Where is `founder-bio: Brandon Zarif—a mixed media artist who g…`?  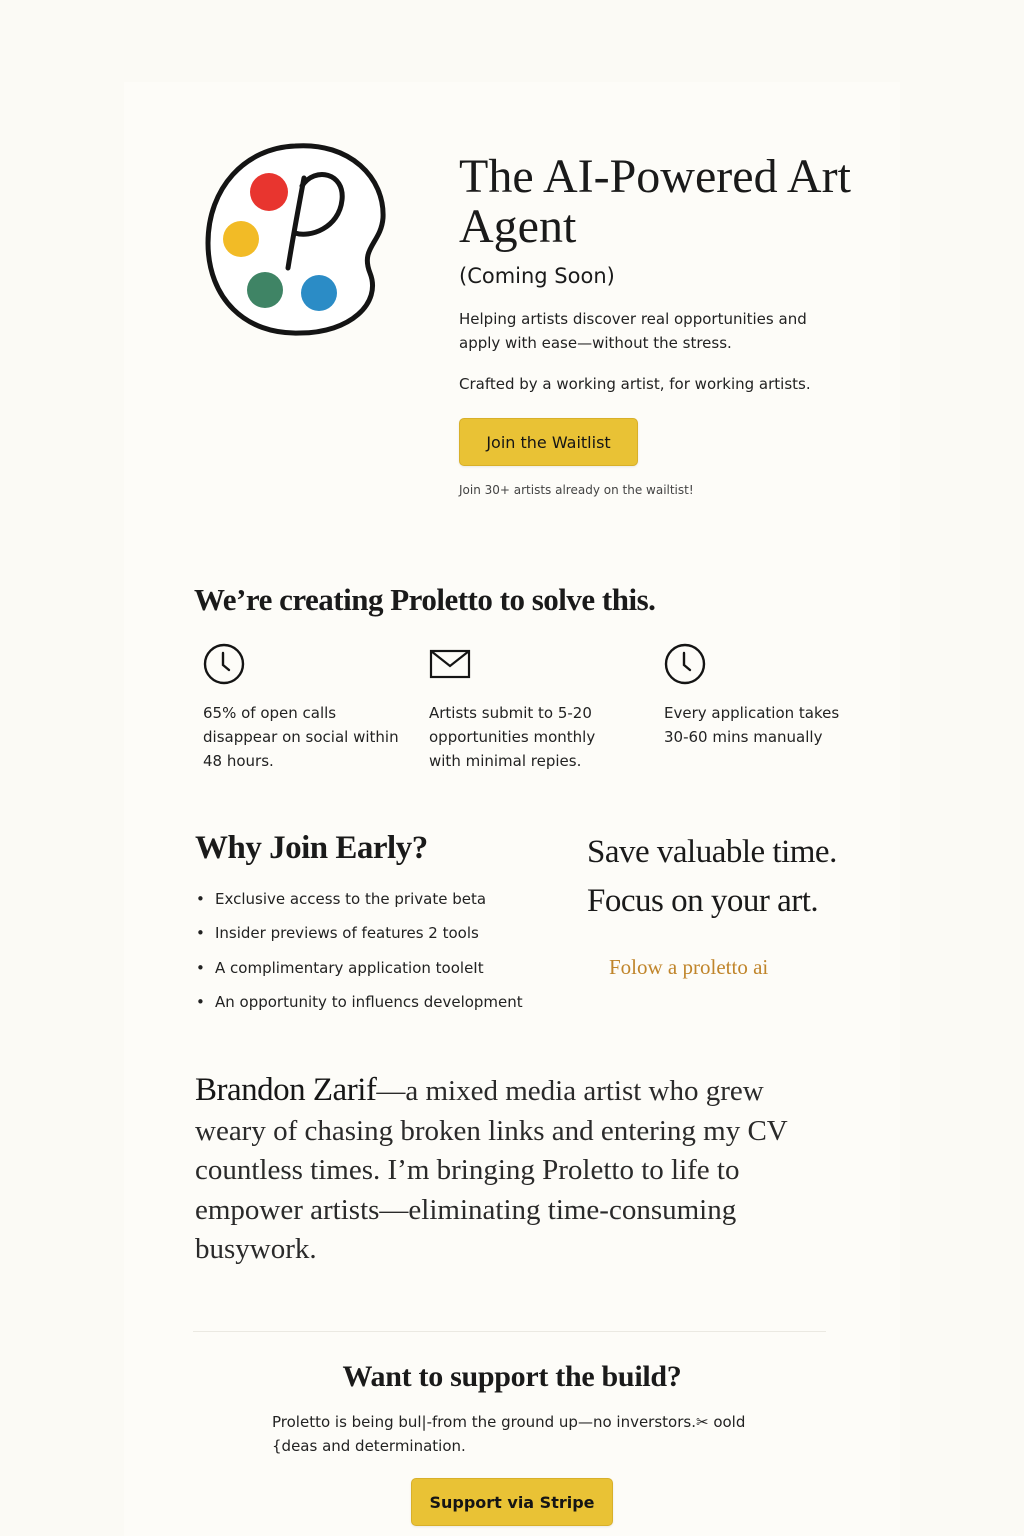 founder-bio: Brandon Zarif—a mixed media artist who g… is located at coordinates (505, 1170).